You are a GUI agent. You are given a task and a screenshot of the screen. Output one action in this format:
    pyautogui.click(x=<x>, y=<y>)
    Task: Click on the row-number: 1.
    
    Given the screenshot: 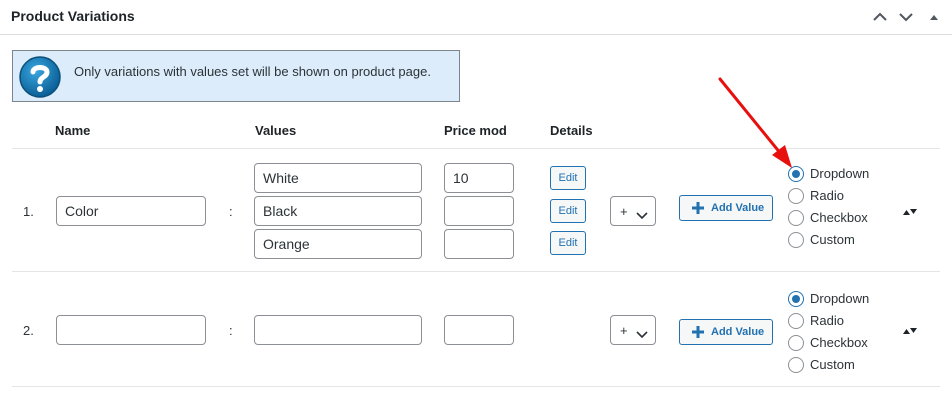 What is the action you would take?
    pyautogui.click(x=28, y=211)
    